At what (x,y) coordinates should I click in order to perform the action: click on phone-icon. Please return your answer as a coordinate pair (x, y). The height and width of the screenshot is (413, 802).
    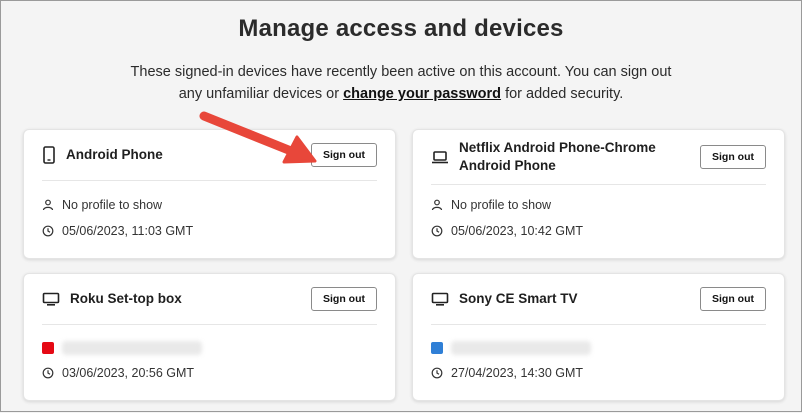
    Looking at the image, I should click on (49, 155).